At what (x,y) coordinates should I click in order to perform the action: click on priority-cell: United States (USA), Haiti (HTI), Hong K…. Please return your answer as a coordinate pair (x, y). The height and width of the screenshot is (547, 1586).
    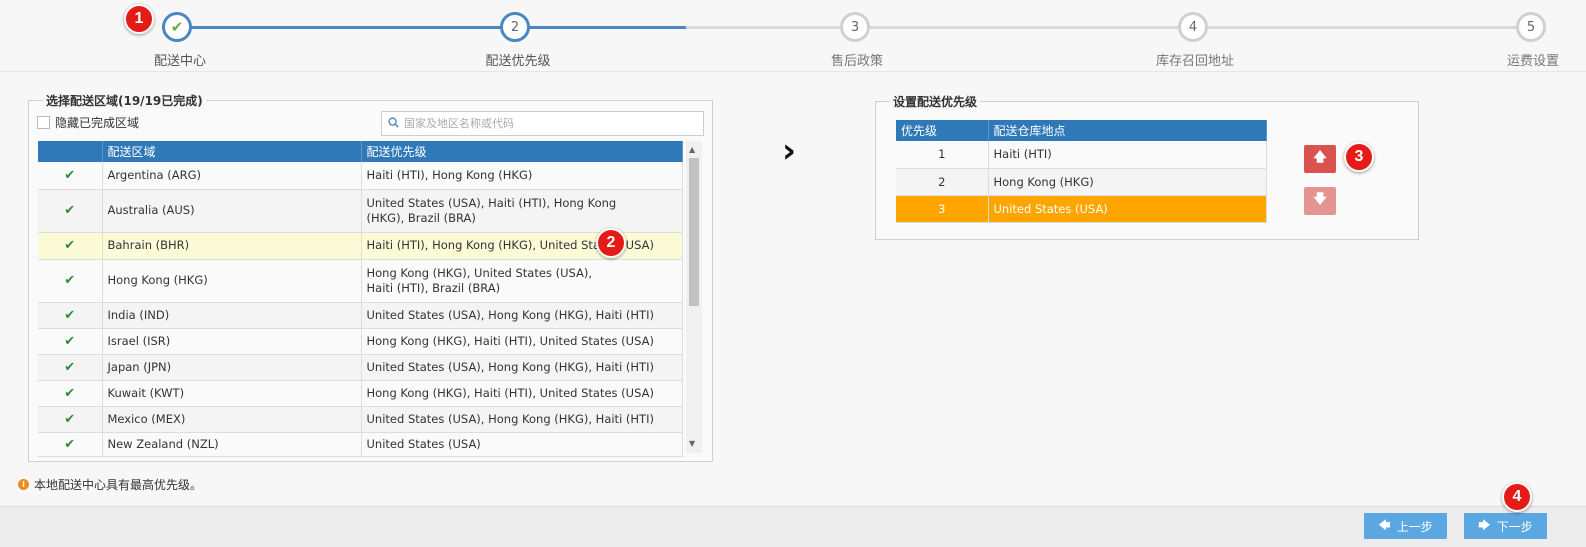
    Looking at the image, I should click on (522, 211).